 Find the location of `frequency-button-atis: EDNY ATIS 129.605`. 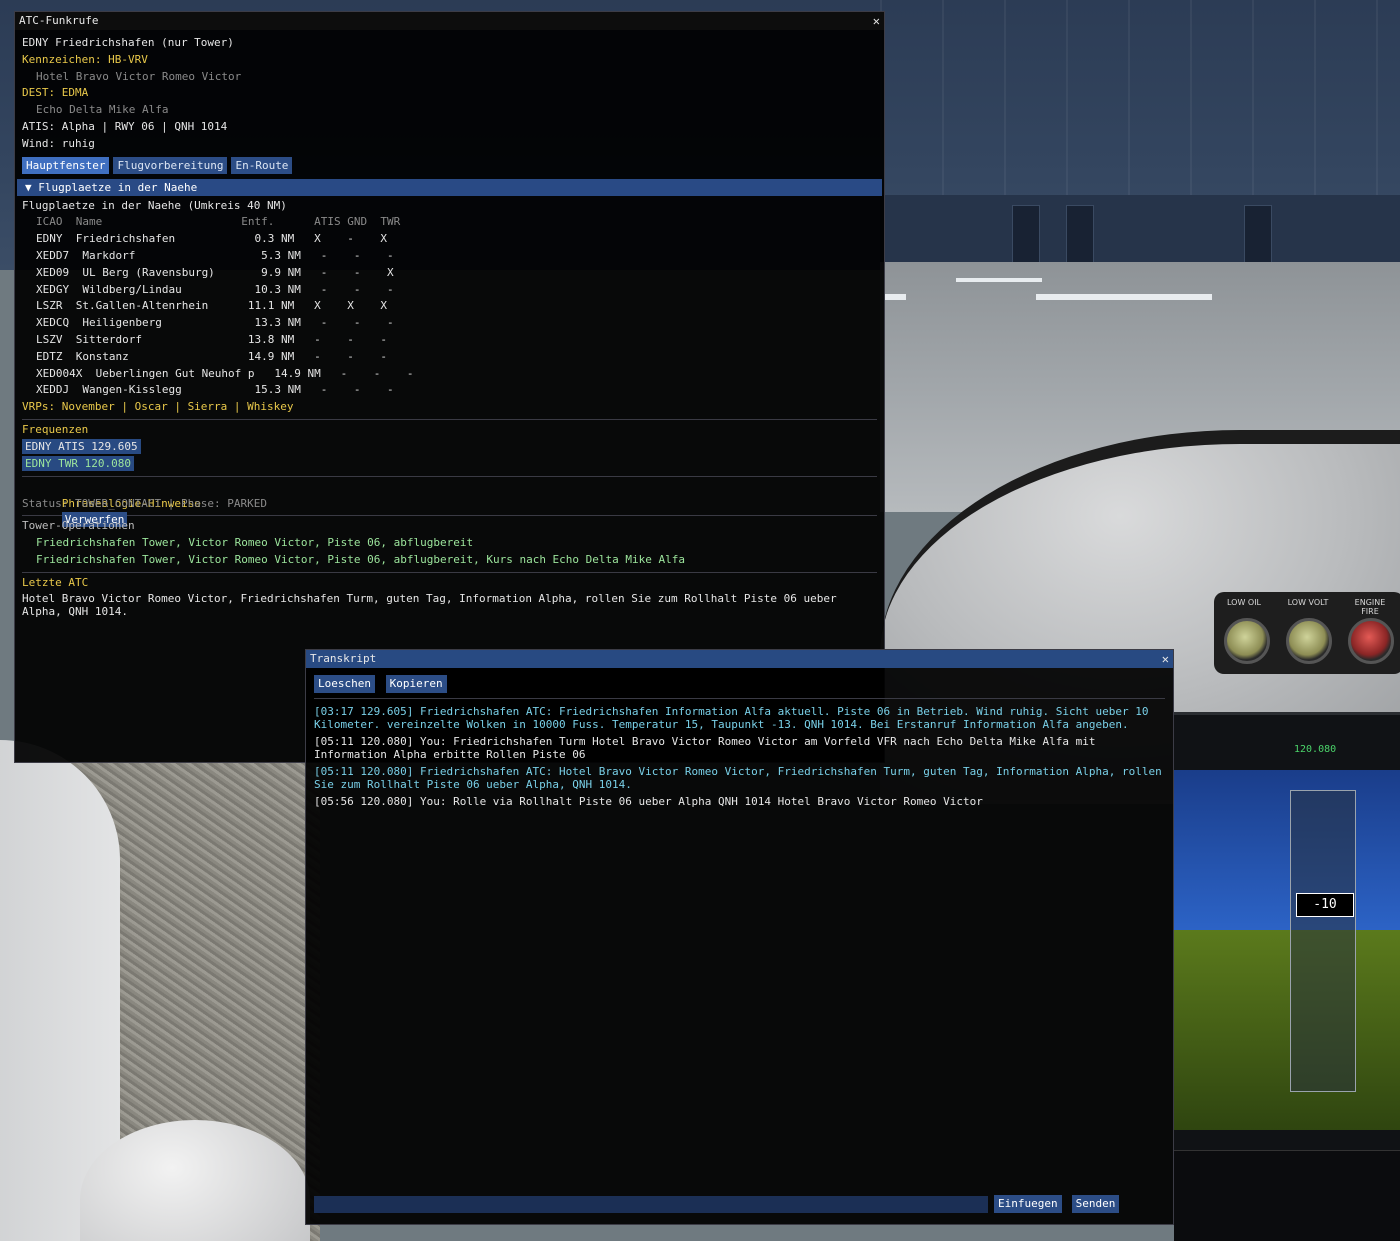

frequency-button-atis: EDNY ATIS 129.605 is located at coordinates (81, 446).